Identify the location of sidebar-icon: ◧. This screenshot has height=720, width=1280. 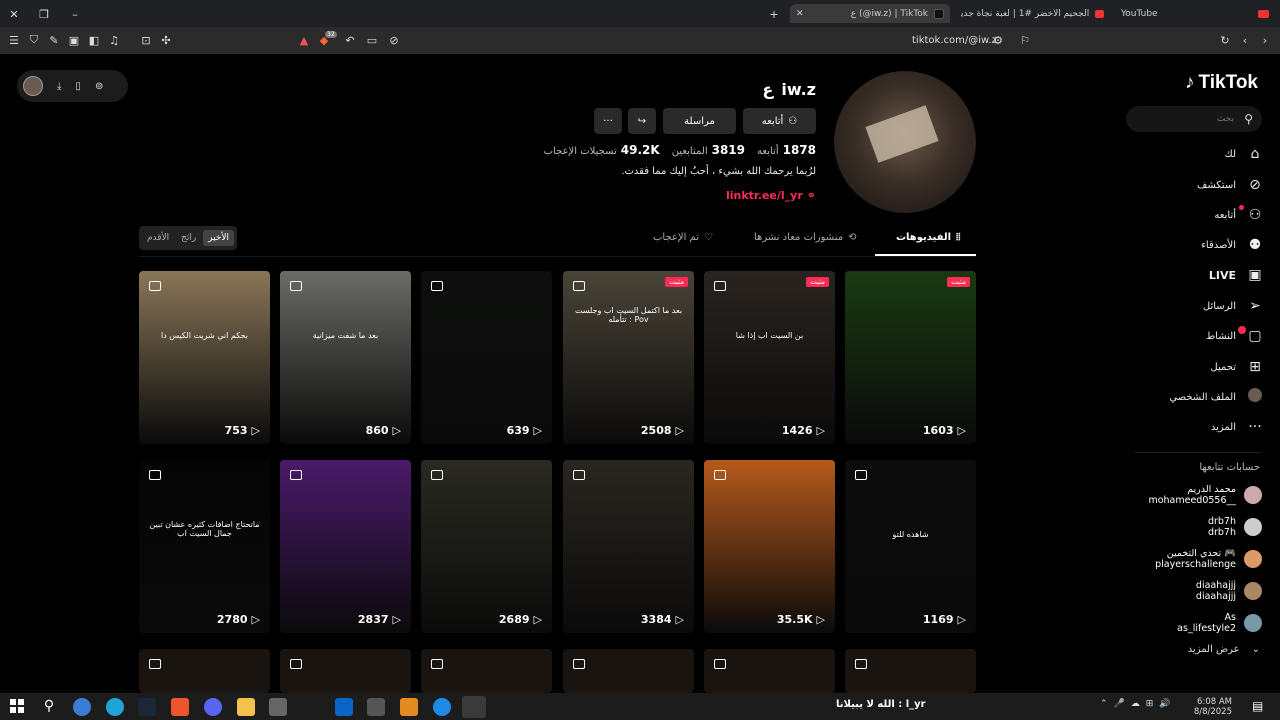
(94, 40).